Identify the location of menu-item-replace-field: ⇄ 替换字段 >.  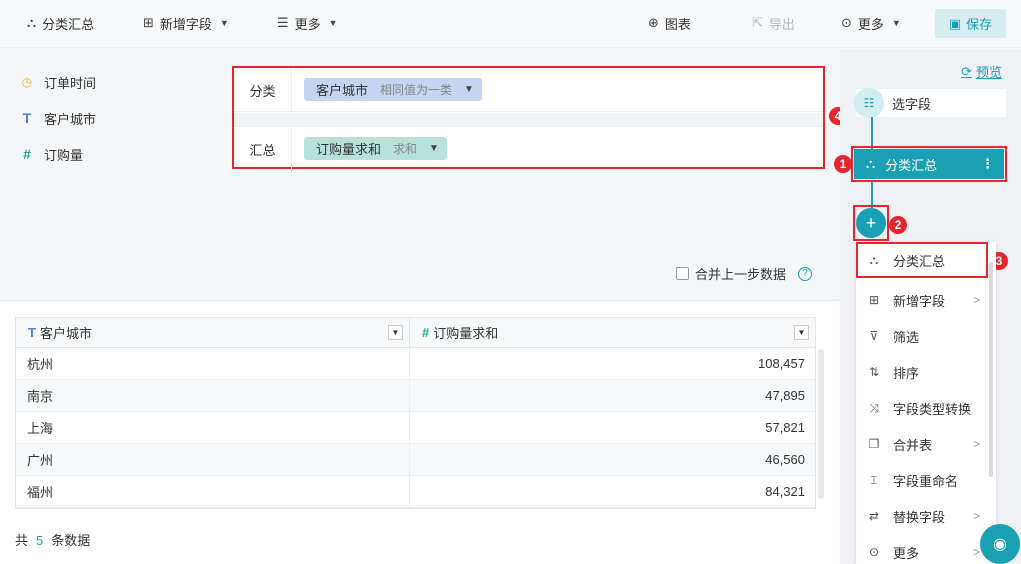
(926, 516).